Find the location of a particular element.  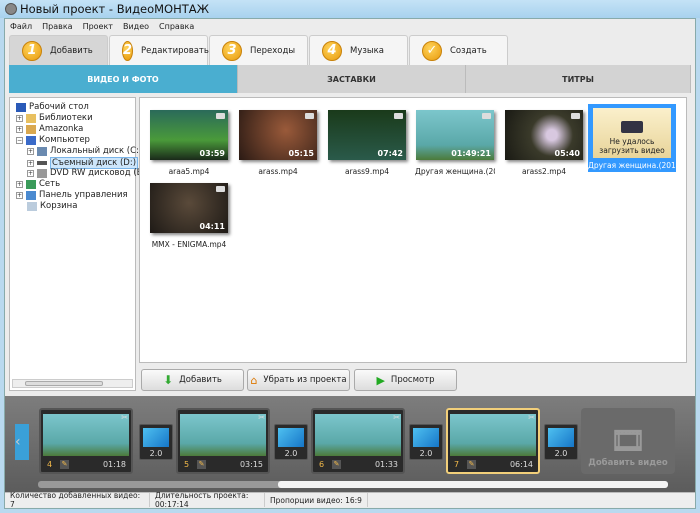

video-preview: 03:59 is located at coordinates (189, 135).